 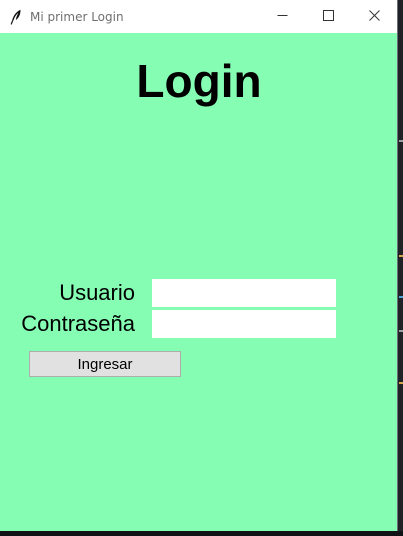 I want to click on feather-icon, so click(x=16, y=17).